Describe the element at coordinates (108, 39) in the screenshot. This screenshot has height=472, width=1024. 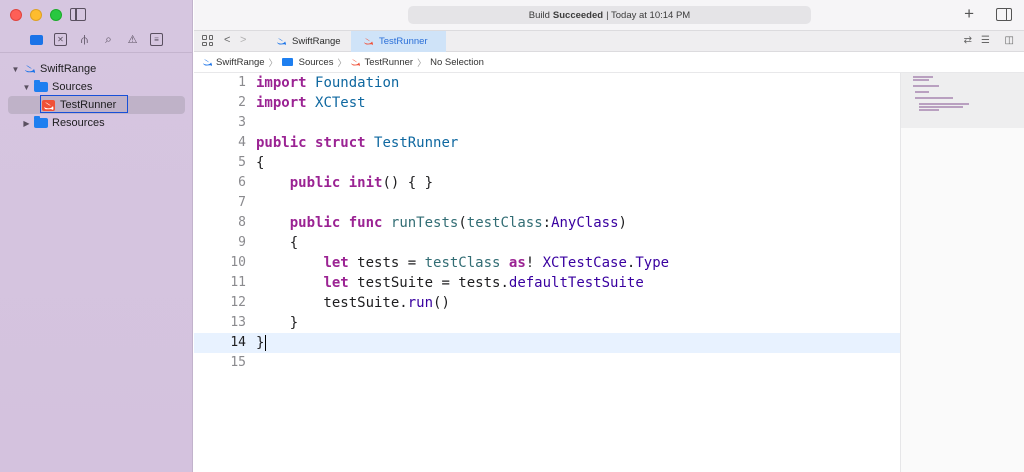
I see `search-icon: ⌕` at that location.